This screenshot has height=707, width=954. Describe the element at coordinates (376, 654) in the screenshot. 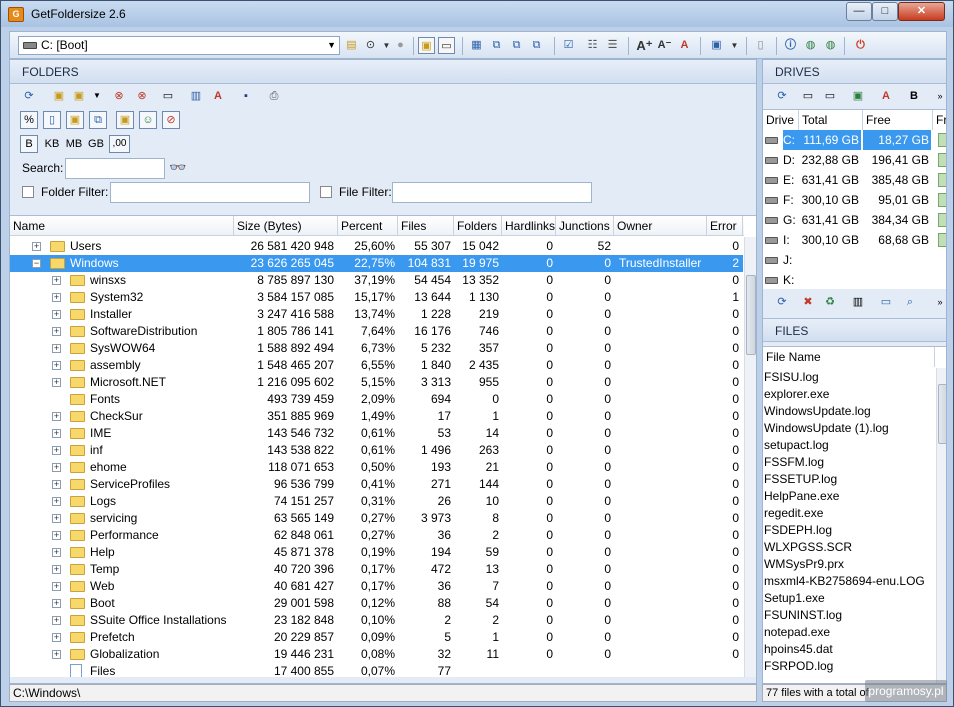

I see `table-row: + Globalization 19 446 231 0,08% 32 11 0 0 0` at that location.